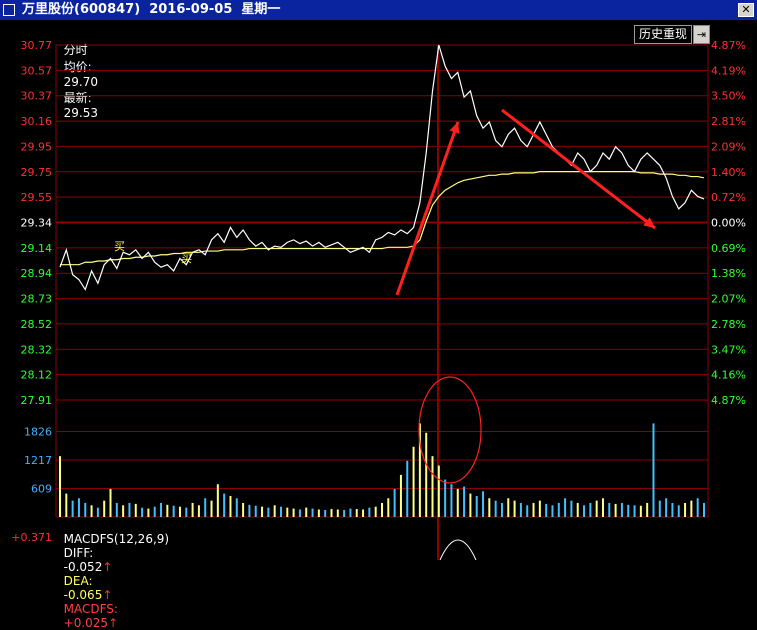 The image size is (757, 630). I want to click on macdfs-arrow-icon: ↑, so click(113, 623).